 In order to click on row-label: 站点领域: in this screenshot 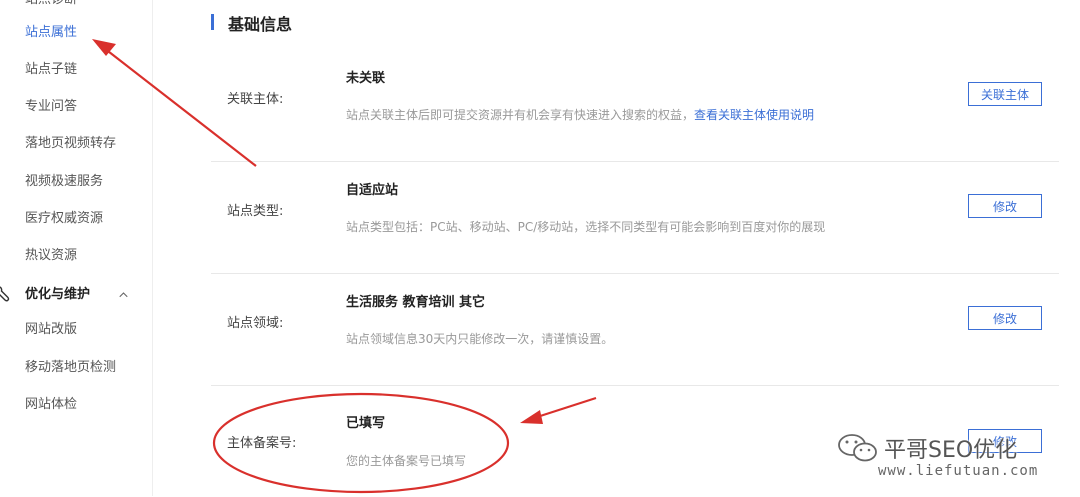, I will do `click(255, 323)`.